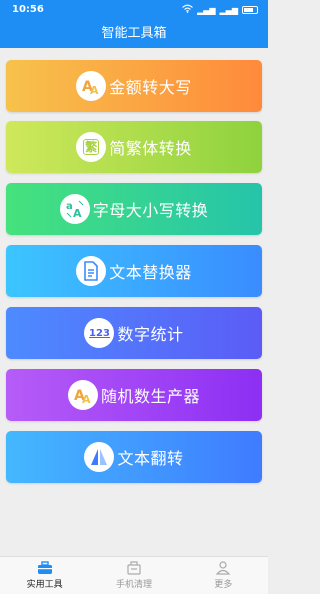 The image size is (320, 594). What do you see at coordinates (150, 272) in the screenshot?
I see `tool-label: 文本替换器` at bounding box center [150, 272].